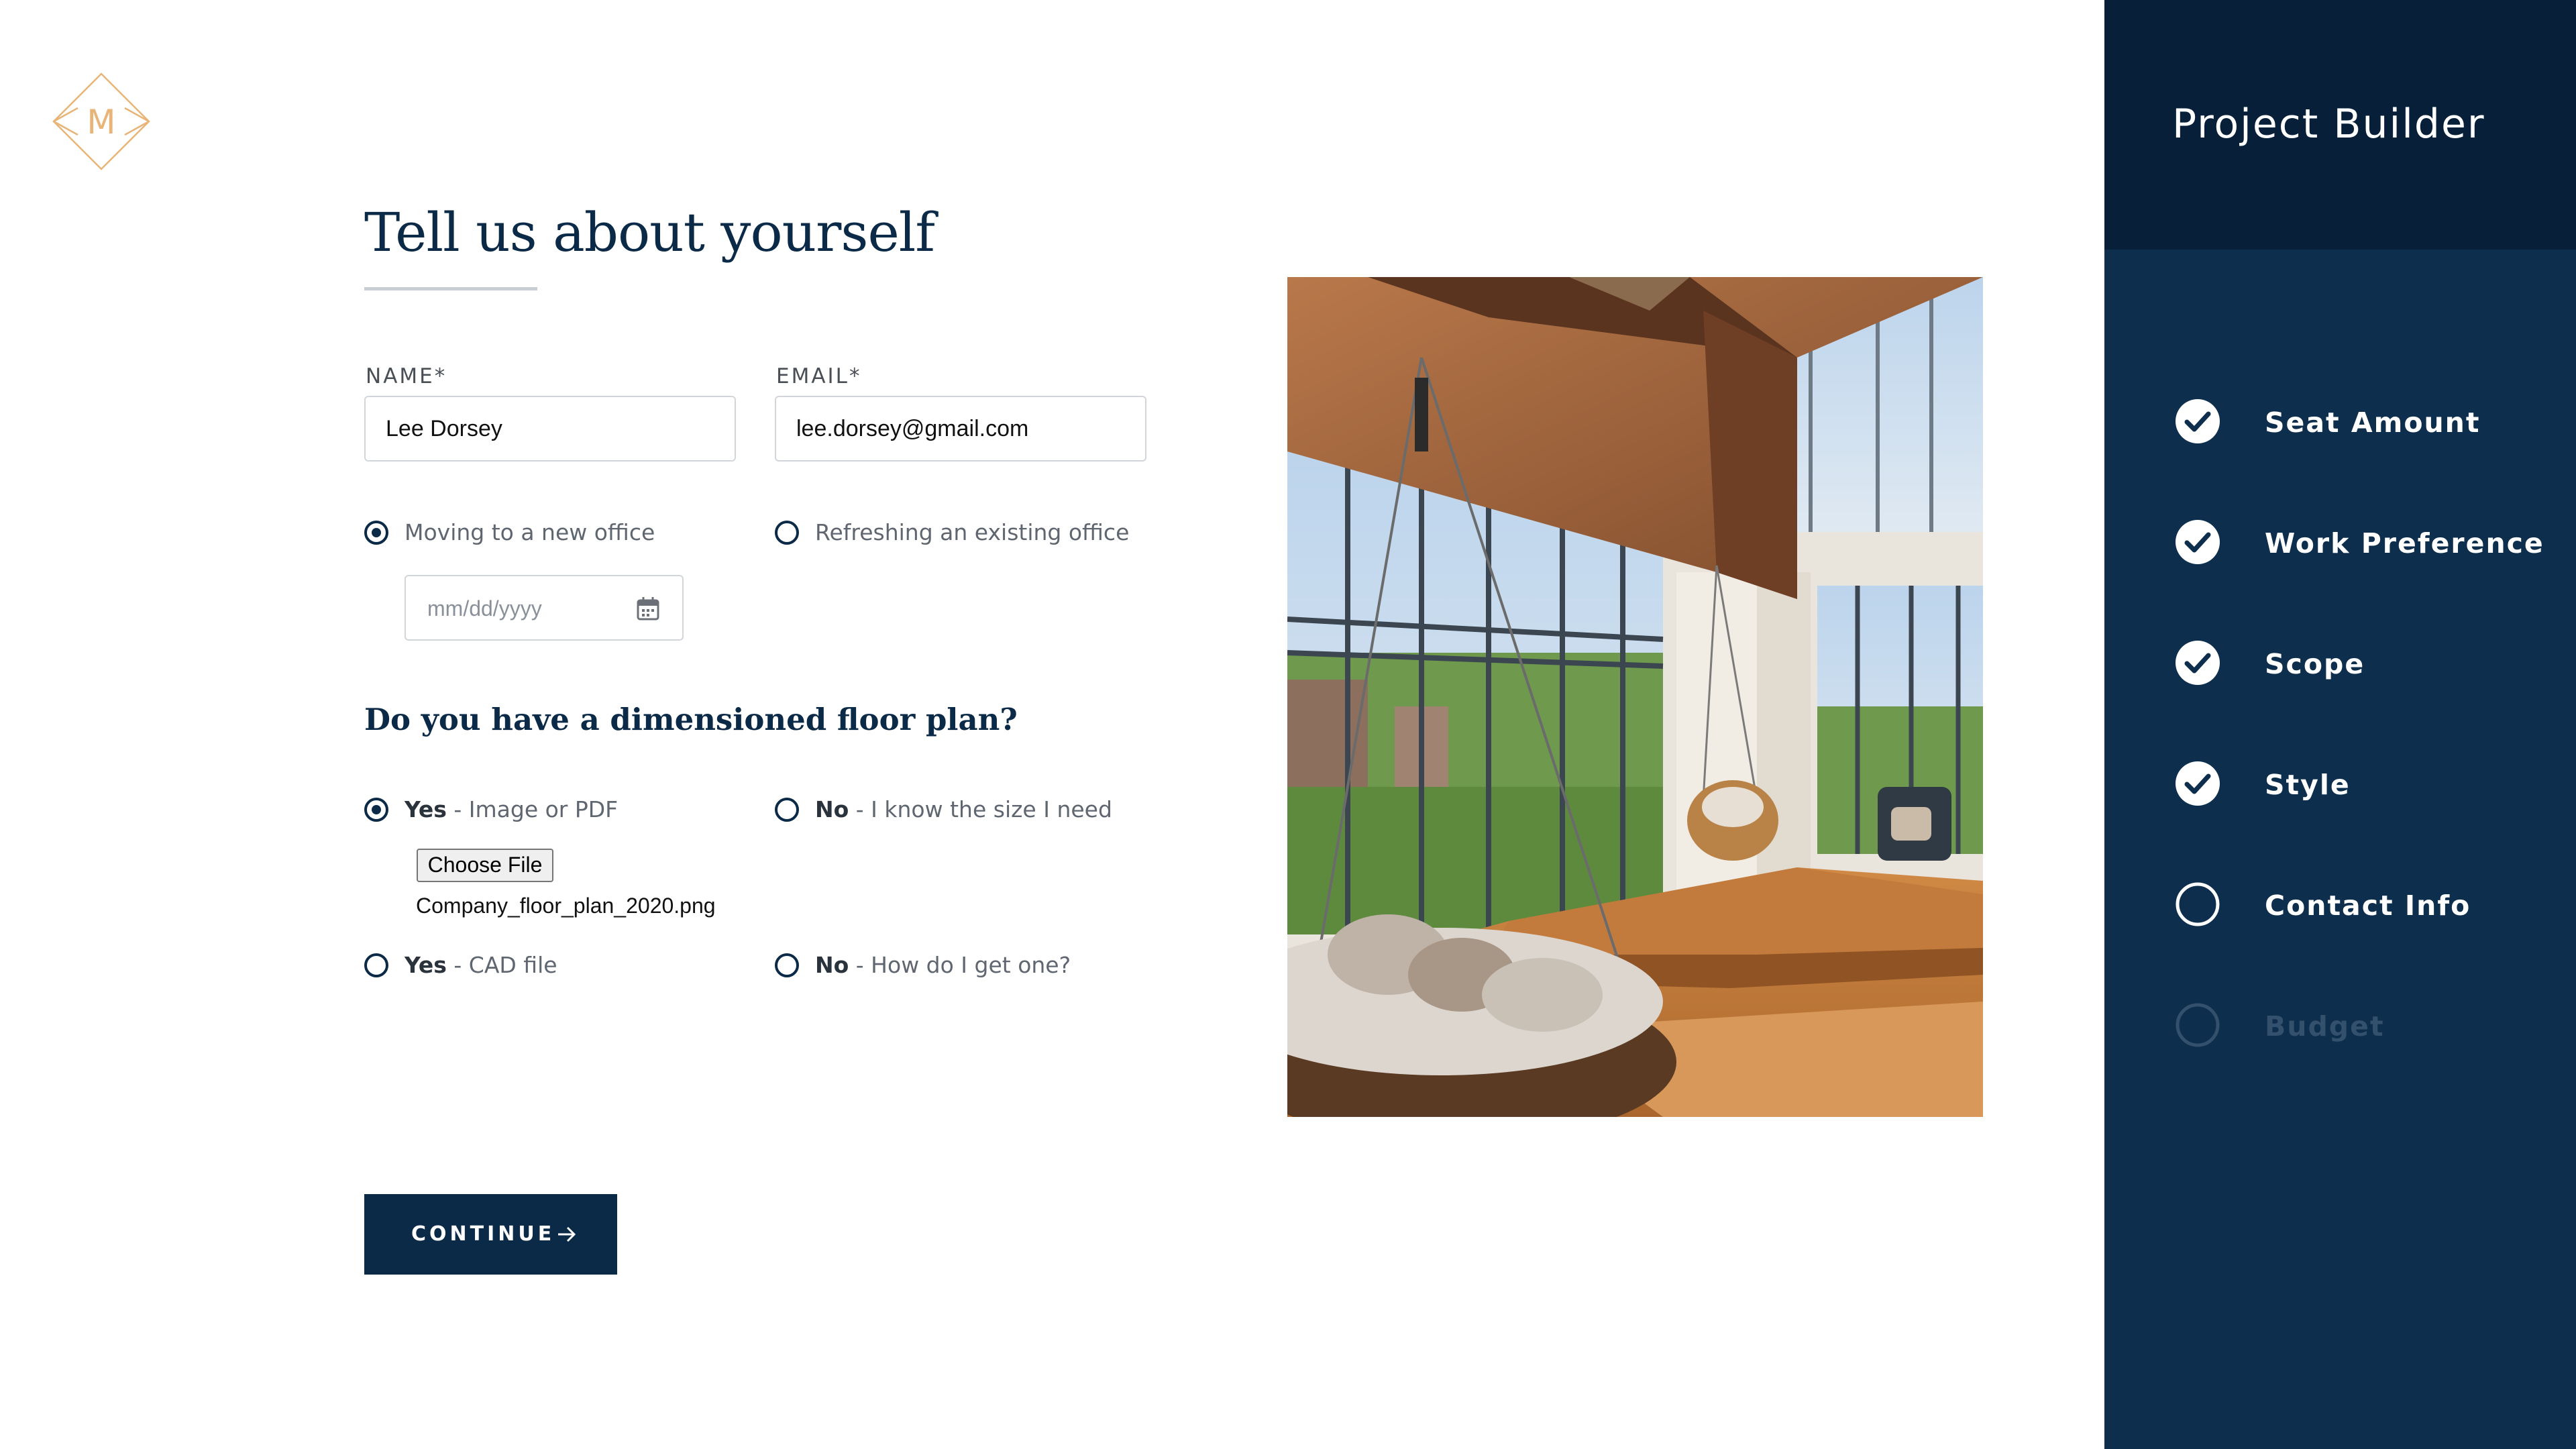 Image resolution: width=2576 pixels, height=1449 pixels. I want to click on continue-label: CONTINUE, so click(483, 1234).